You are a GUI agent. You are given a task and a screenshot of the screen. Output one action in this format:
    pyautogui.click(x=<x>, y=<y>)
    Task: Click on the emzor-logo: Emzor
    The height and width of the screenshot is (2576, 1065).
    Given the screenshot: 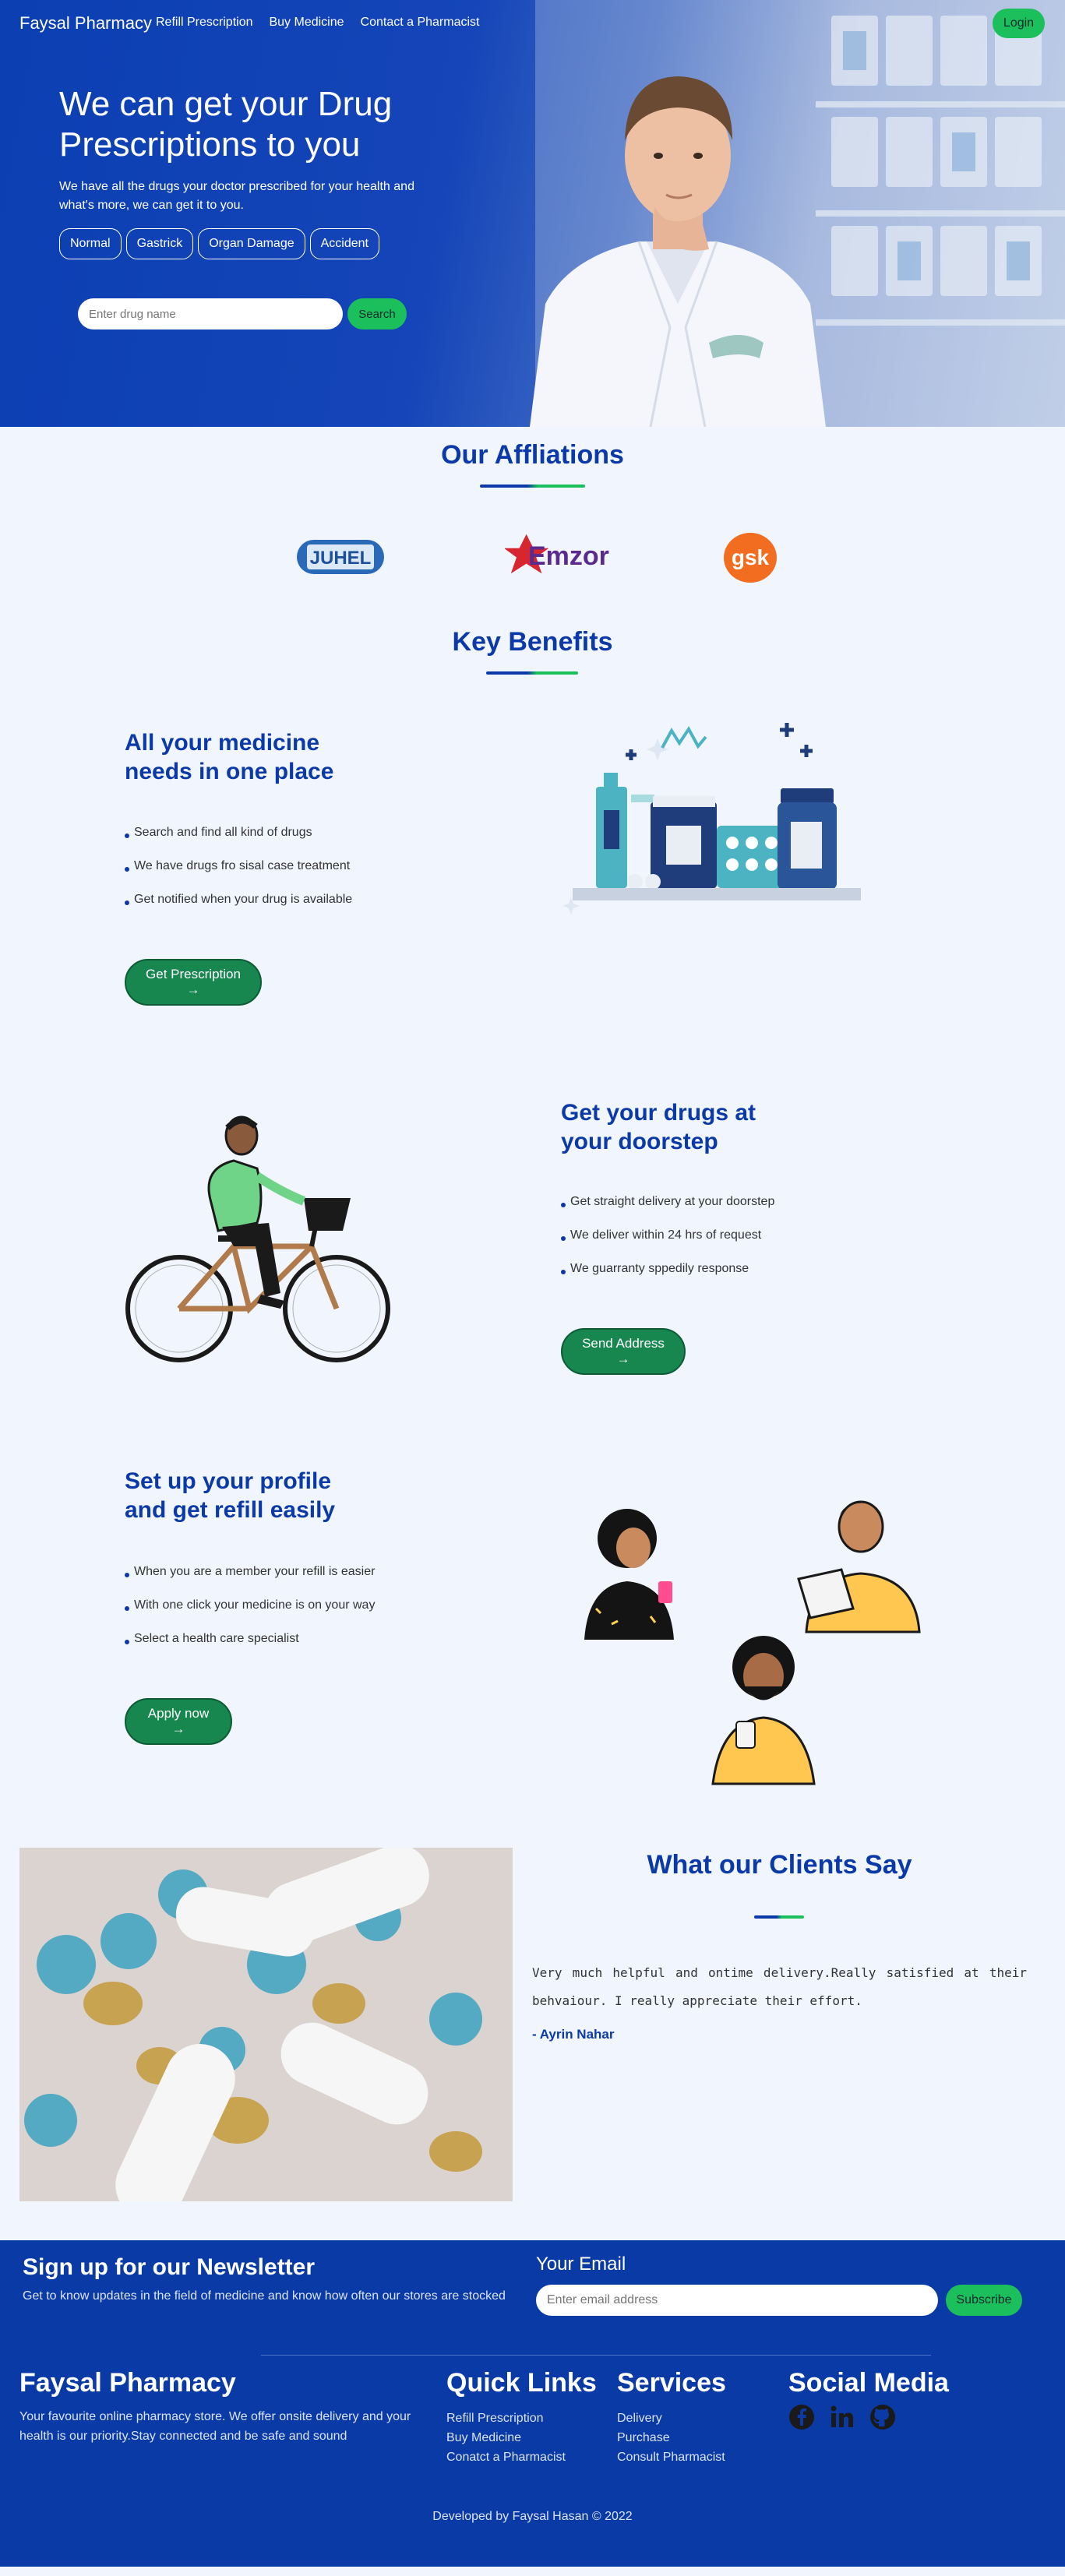 What is the action you would take?
    pyautogui.click(x=557, y=554)
    